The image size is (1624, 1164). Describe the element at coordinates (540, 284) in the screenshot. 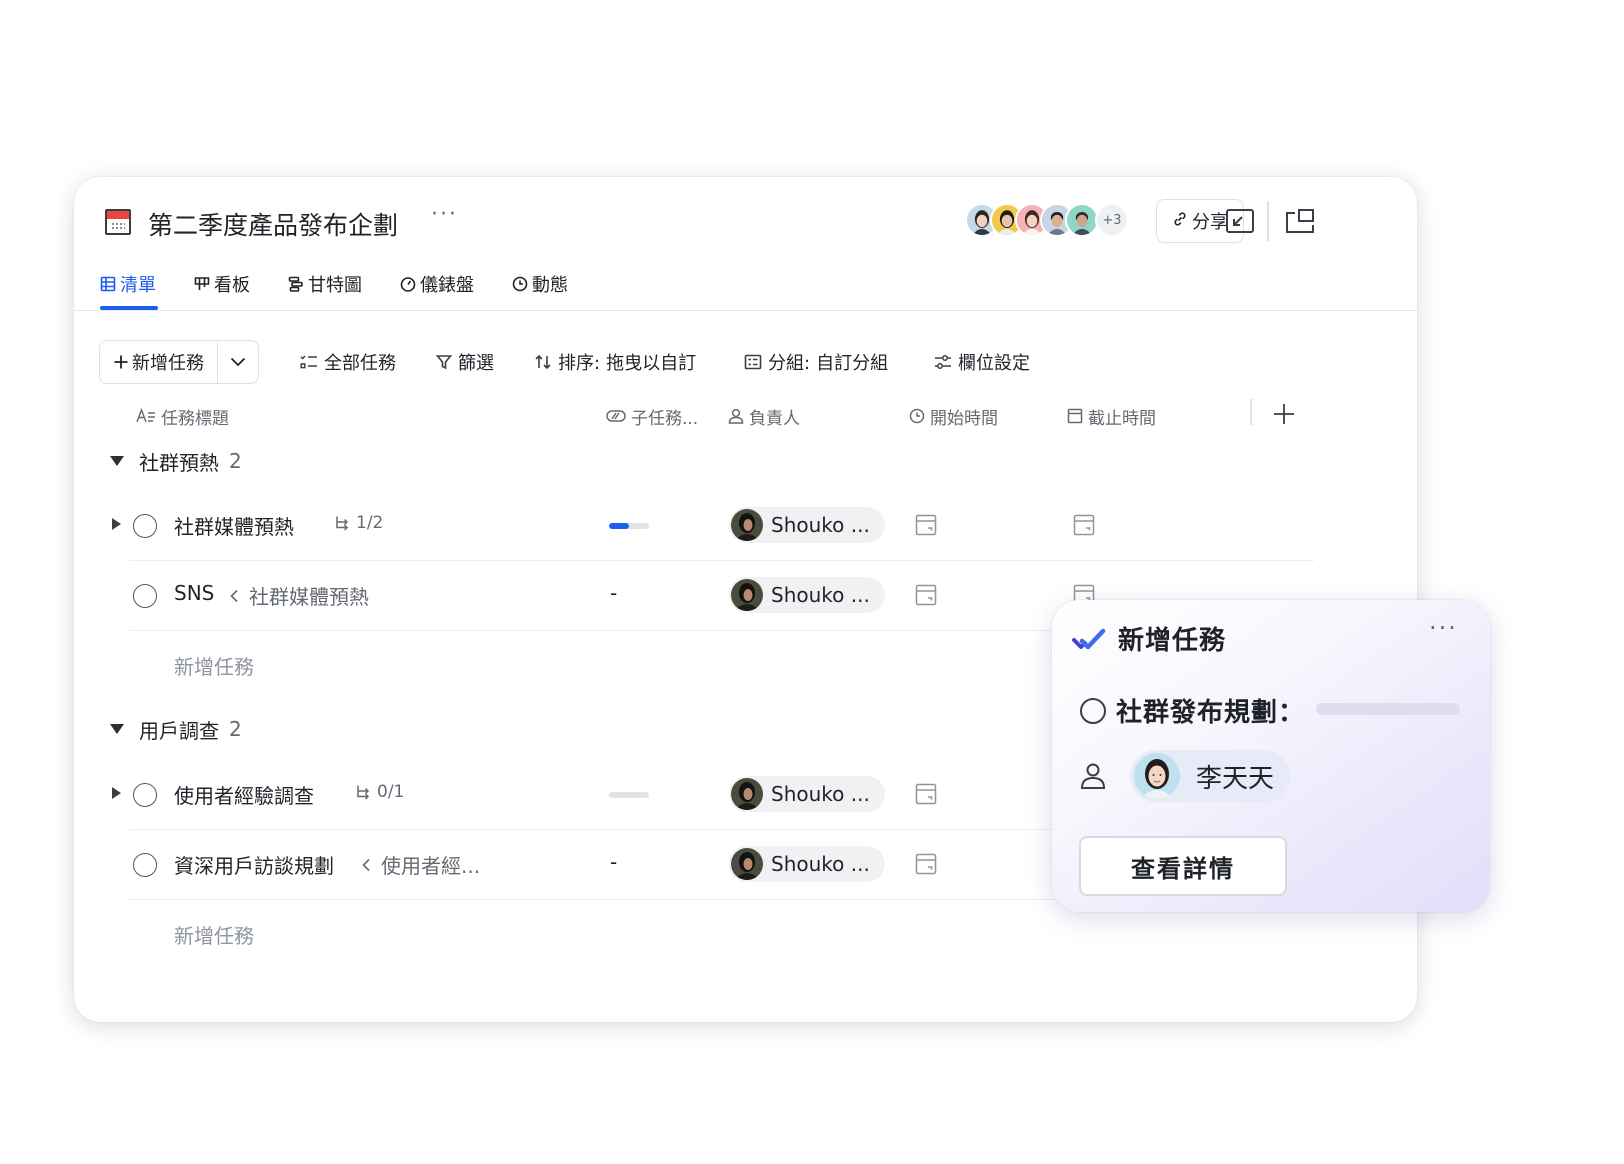

I see `tab-activity: 動態` at that location.